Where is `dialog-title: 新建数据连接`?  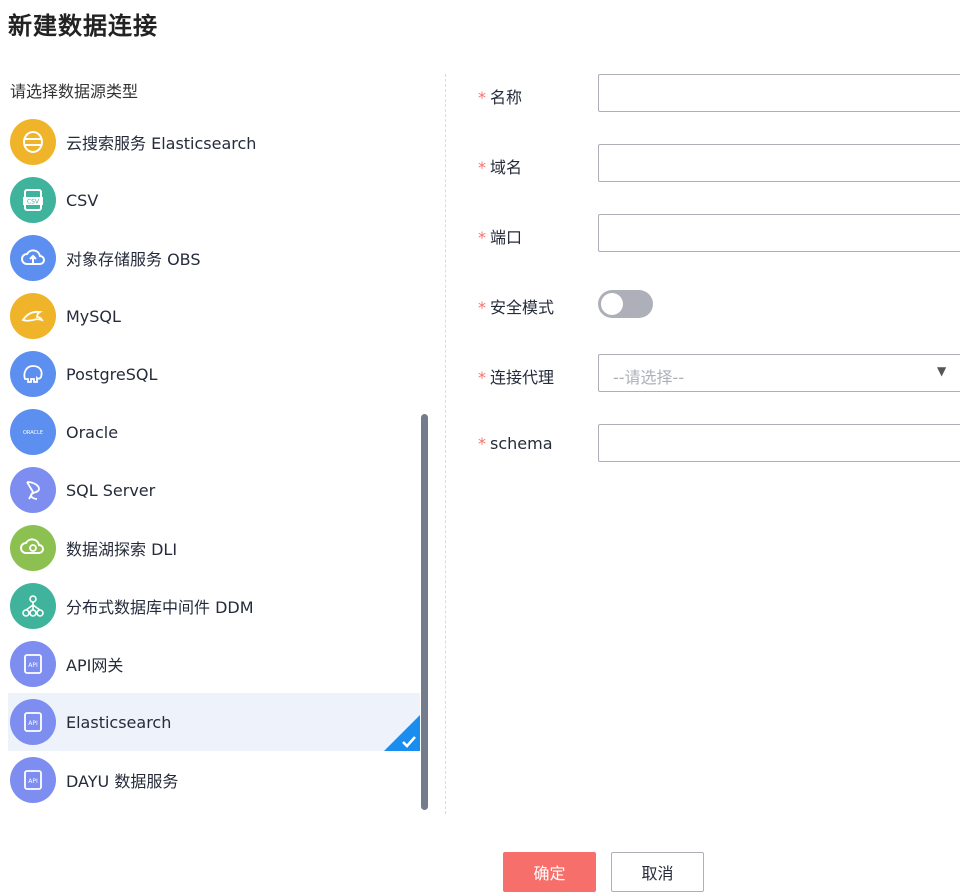 dialog-title: 新建数据连接 is located at coordinates (83, 26).